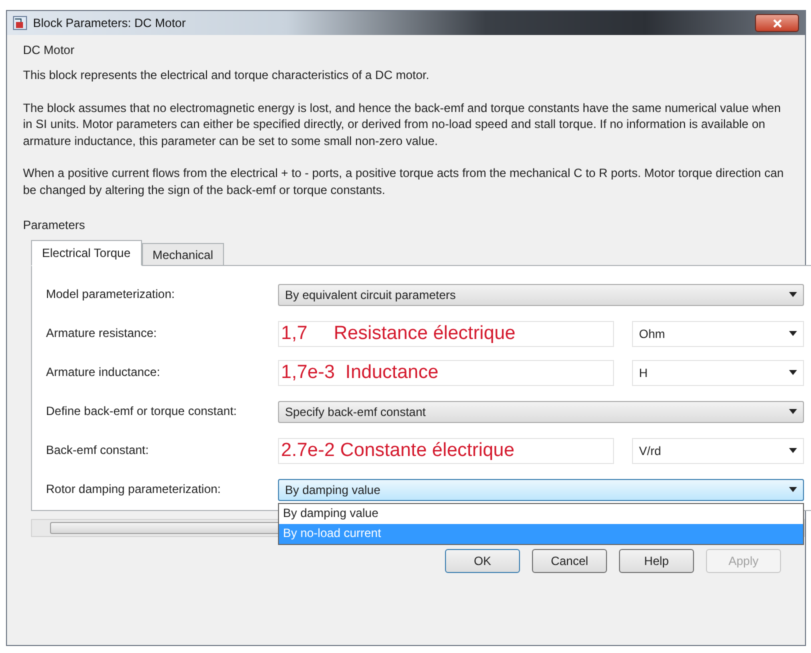  I want to click on input-field: 2.7e-2 Constante électrique, so click(446, 451).